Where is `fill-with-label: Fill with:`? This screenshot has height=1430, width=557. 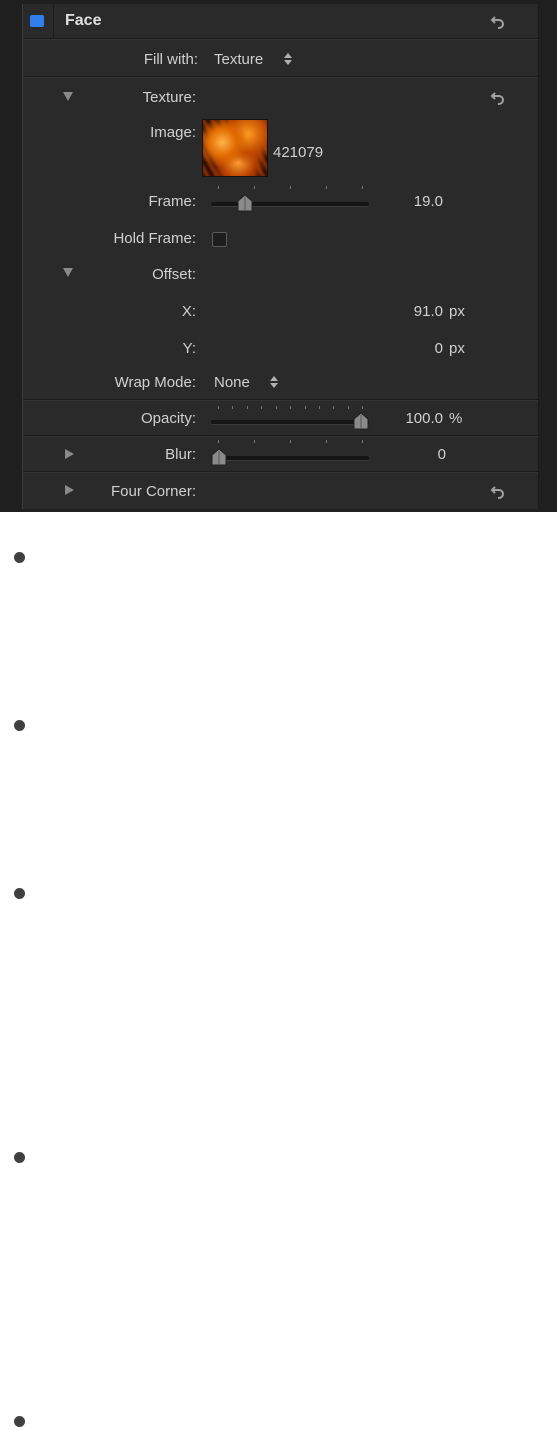 fill-with-label: Fill with: is located at coordinates (170, 59).